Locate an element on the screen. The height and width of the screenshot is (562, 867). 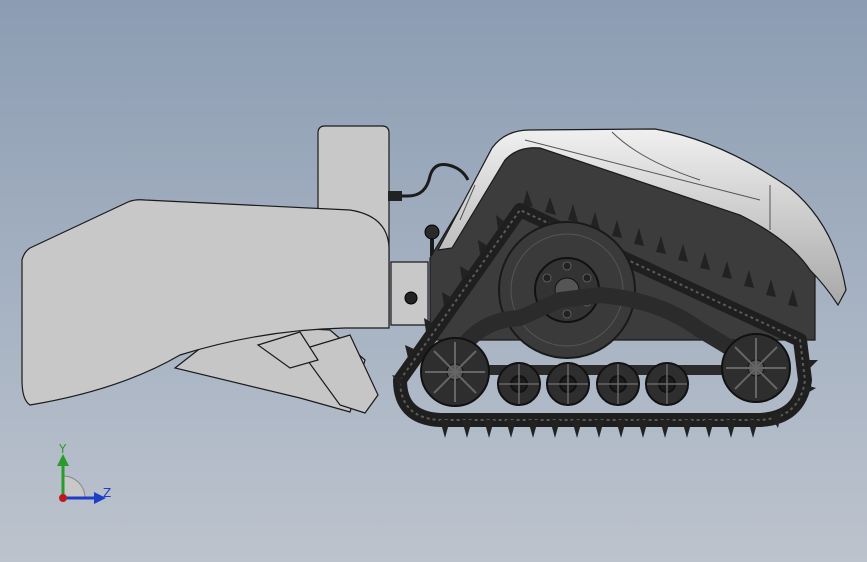
mount-bolt is located at coordinates (411, 298).